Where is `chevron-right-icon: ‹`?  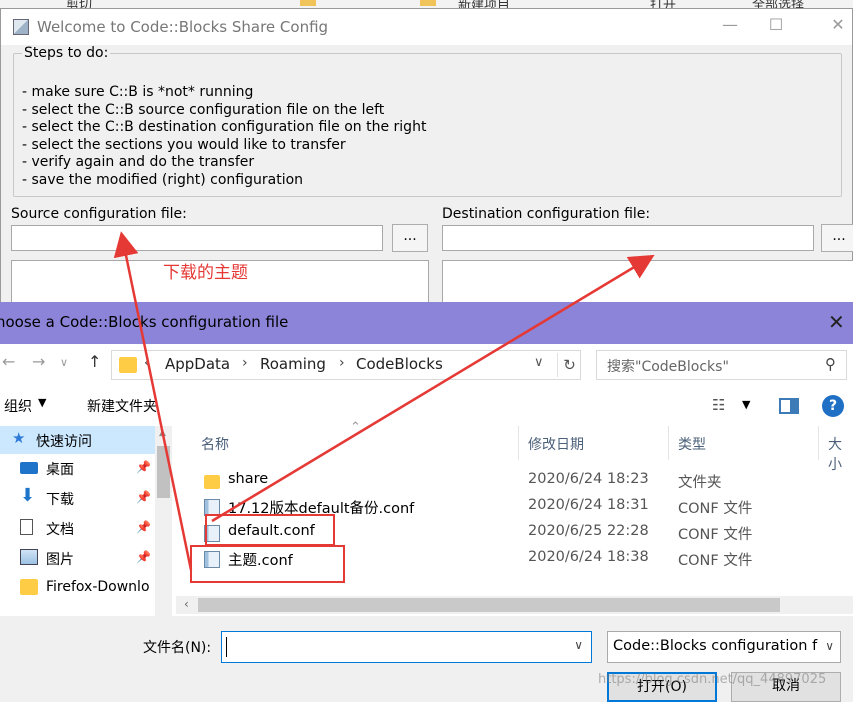 chevron-right-icon: ‹ is located at coordinates (147, 363).